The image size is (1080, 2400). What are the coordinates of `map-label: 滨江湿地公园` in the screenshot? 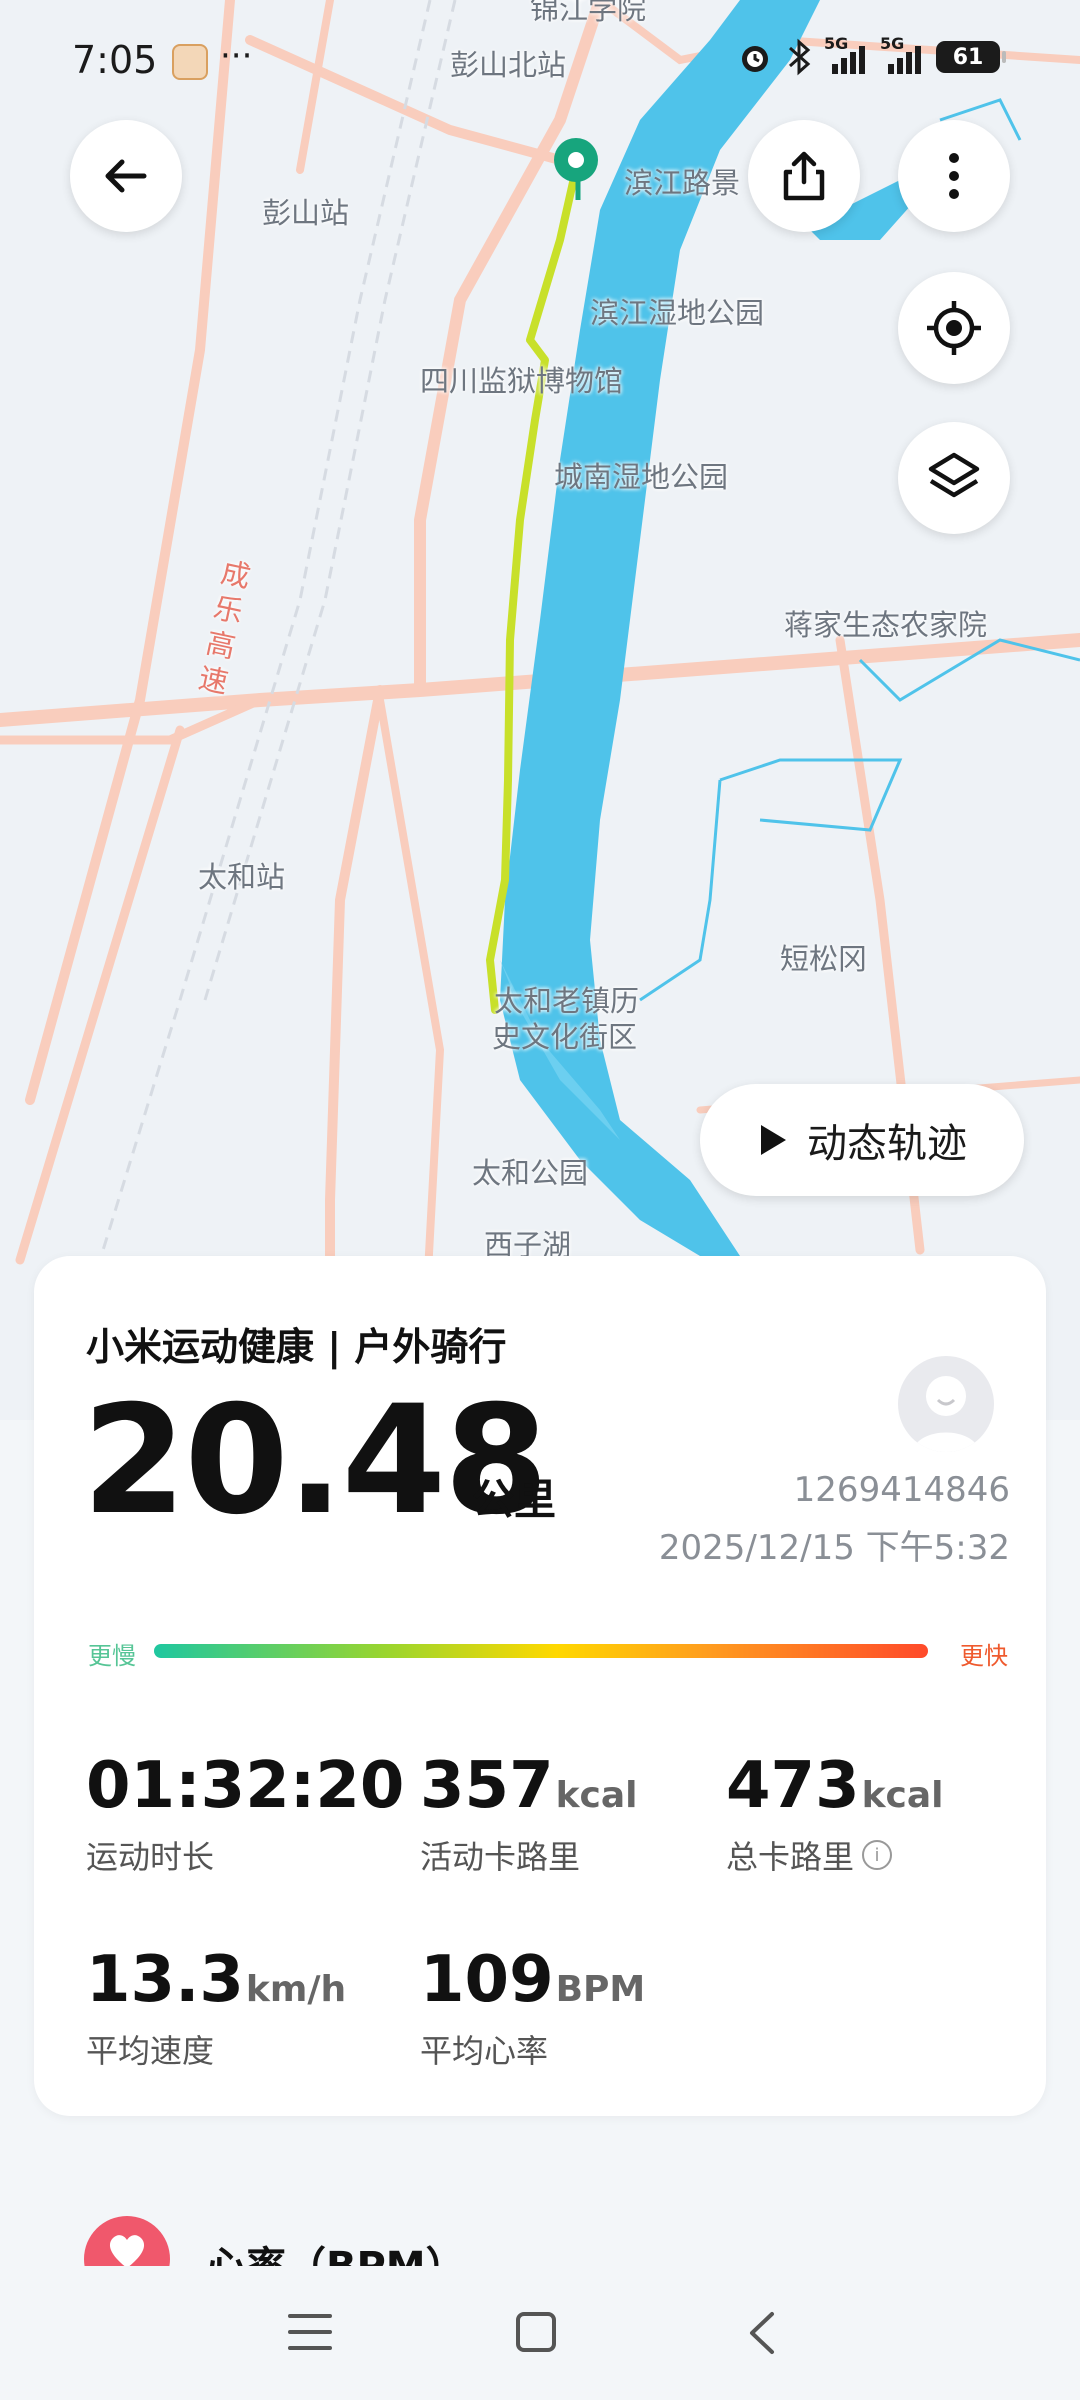 It's located at (677, 313).